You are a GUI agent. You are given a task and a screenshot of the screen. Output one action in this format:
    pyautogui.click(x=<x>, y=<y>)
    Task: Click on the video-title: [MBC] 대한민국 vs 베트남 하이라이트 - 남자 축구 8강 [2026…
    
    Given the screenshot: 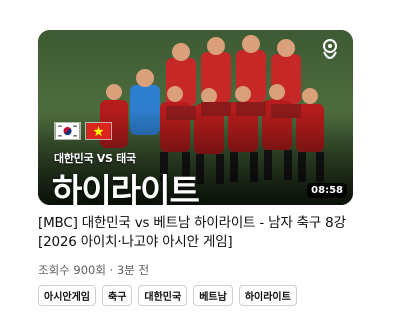 What is the action you would take?
    pyautogui.click(x=198, y=233)
    